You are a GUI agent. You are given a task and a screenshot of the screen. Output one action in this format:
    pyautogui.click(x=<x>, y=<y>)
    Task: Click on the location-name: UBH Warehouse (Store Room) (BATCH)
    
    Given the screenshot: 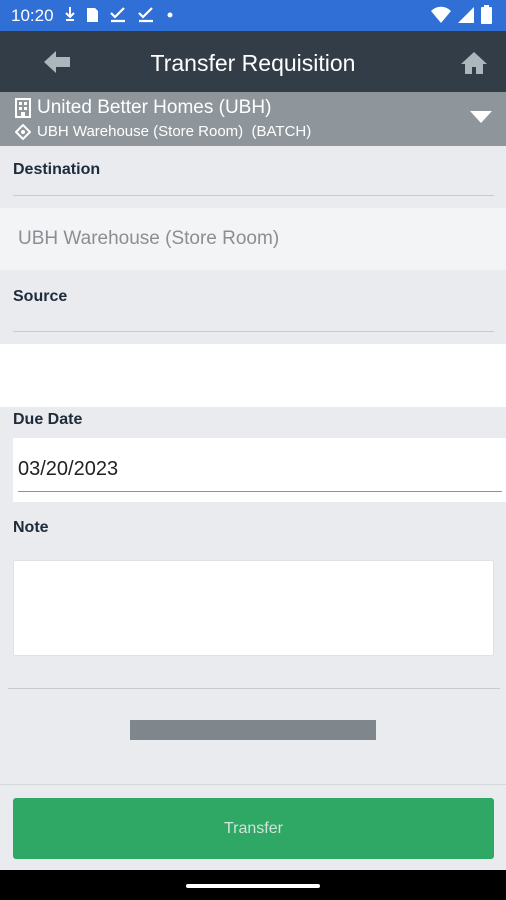 What is the action you would take?
    pyautogui.click(x=174, y=131)
    